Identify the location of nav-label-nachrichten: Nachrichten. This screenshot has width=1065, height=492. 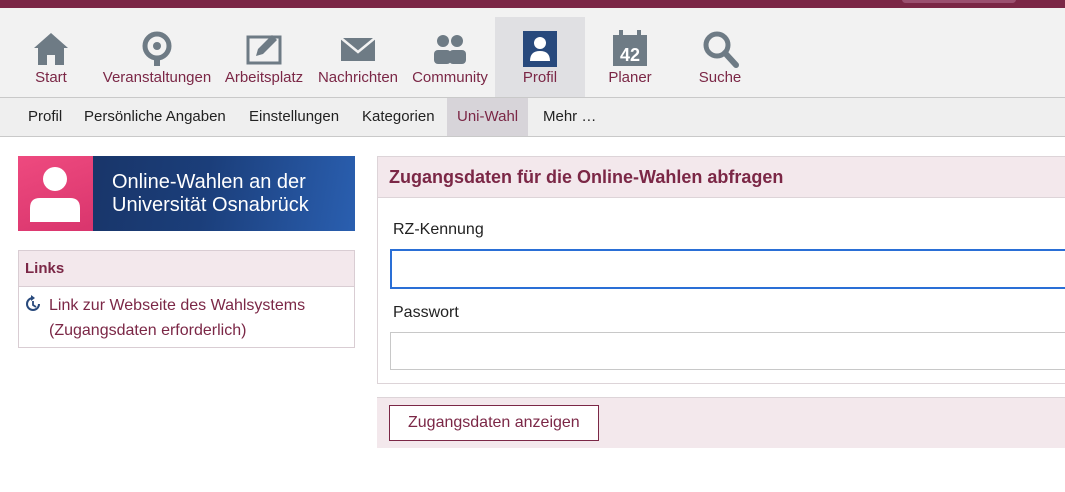
(358, 77).